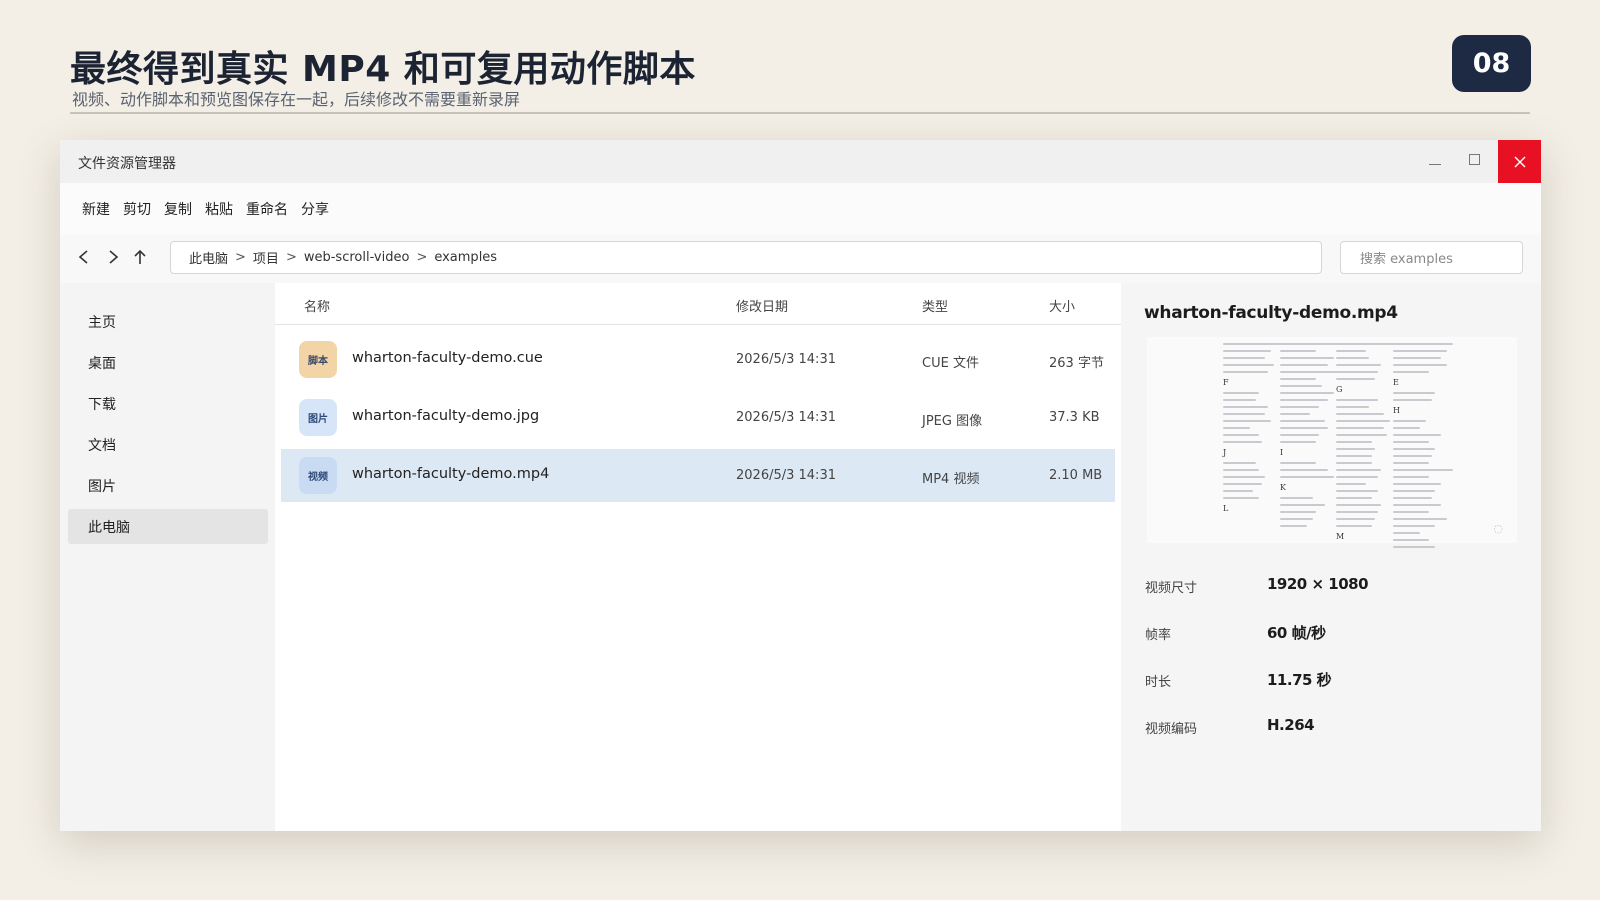 Image resolution: width=1600 pixels, height=900 pixels. I want to click on video-file-icon: 视频, so click(318, 475).